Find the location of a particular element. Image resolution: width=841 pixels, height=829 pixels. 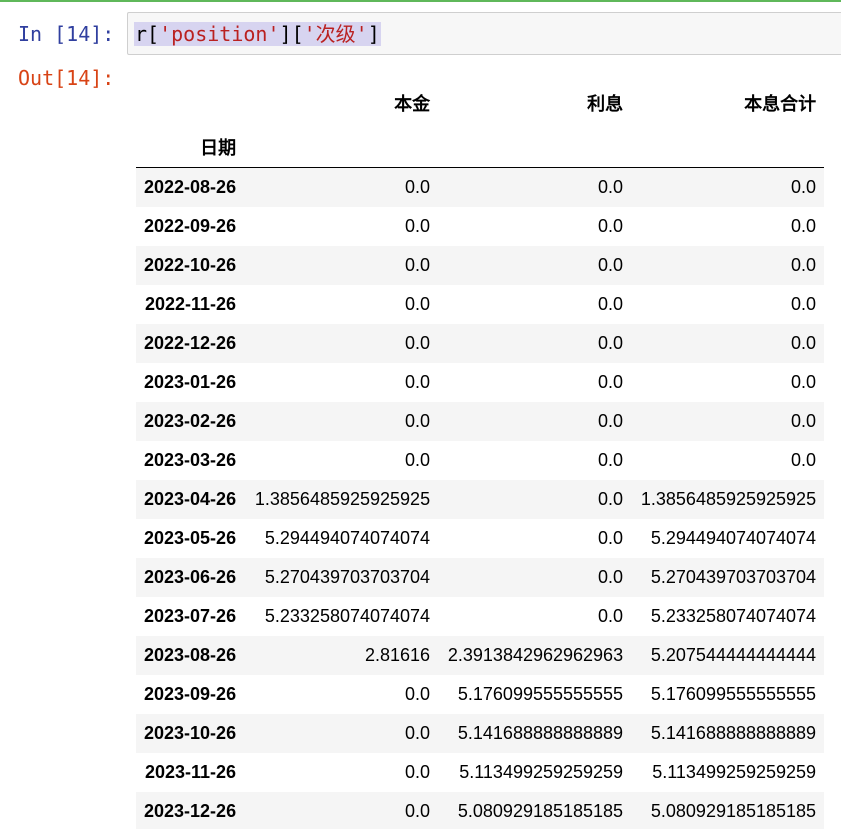

column-header-row: 本金 利息 本息合计 is located at coordinates (480, 103).